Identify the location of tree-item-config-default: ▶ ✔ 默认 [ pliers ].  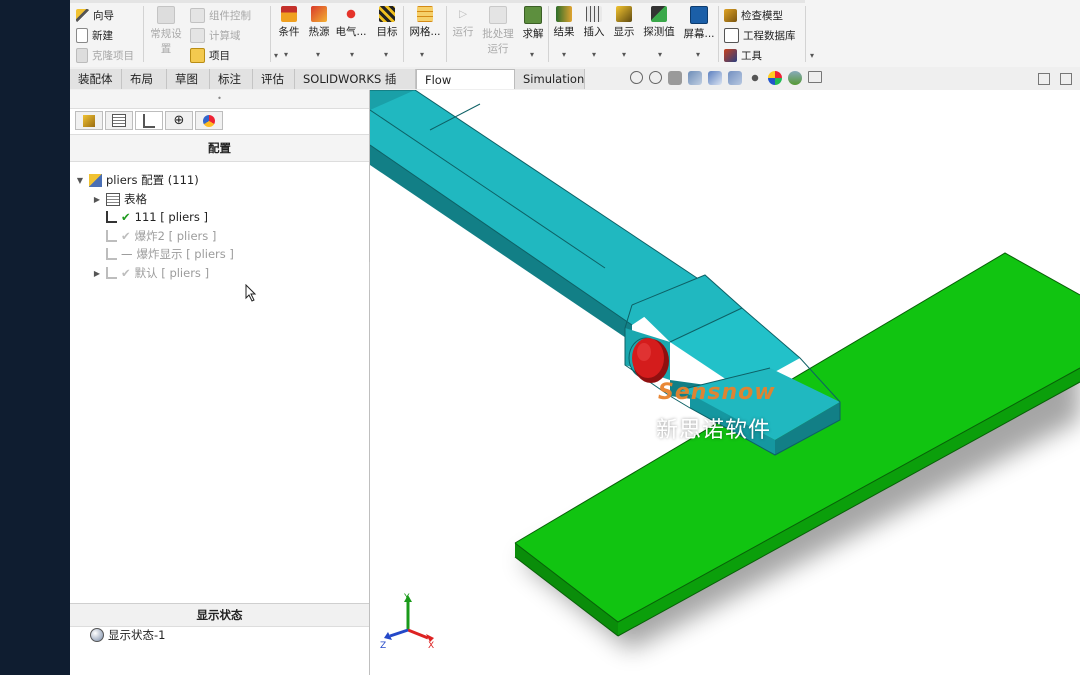
(150, 273).